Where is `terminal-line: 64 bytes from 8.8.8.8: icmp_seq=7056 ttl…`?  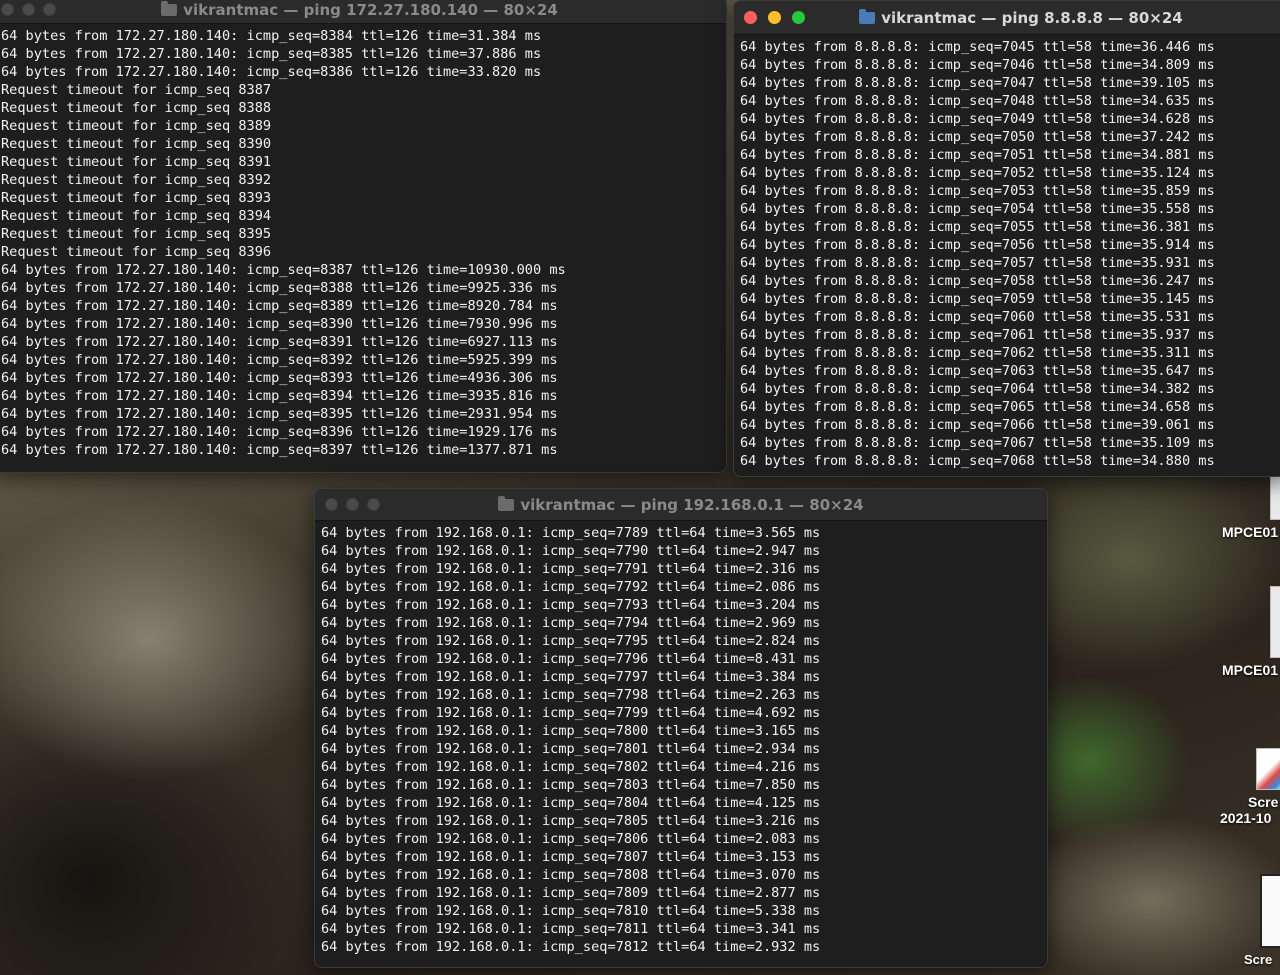 terminal-line: 64 bytes from 8.8.8.8: icmp_seq=7056 ttl… is located at coordinates (977, 245).